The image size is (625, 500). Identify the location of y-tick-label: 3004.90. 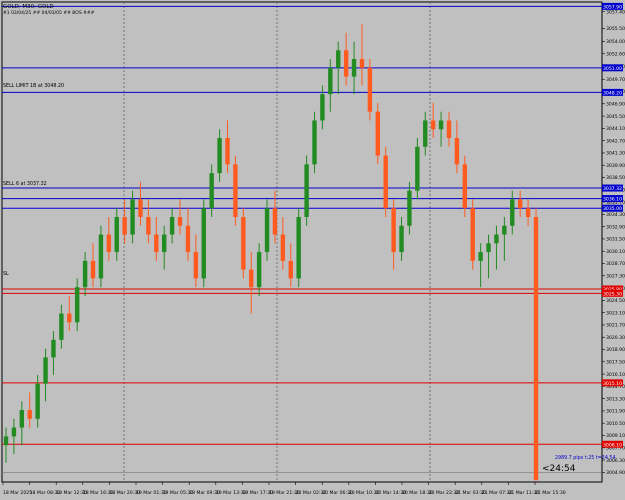
(615, 473).